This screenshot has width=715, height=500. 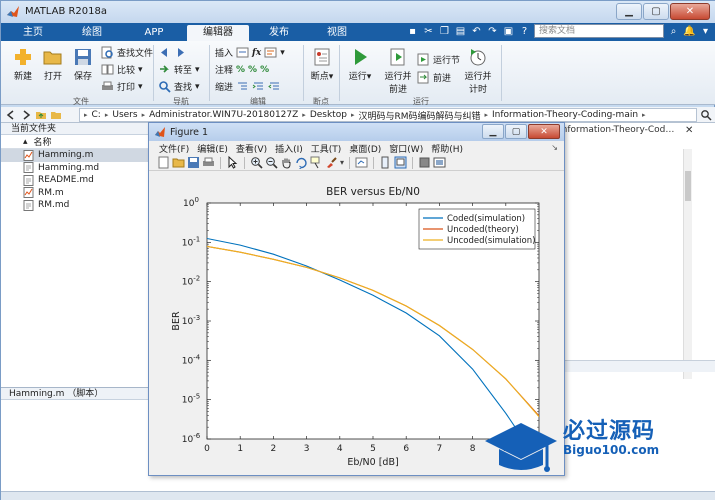 What do you see at coordinates (127, 52) in the screenshot?
I see `find-files-button: 查找文件` at bounding box center [127, 52].